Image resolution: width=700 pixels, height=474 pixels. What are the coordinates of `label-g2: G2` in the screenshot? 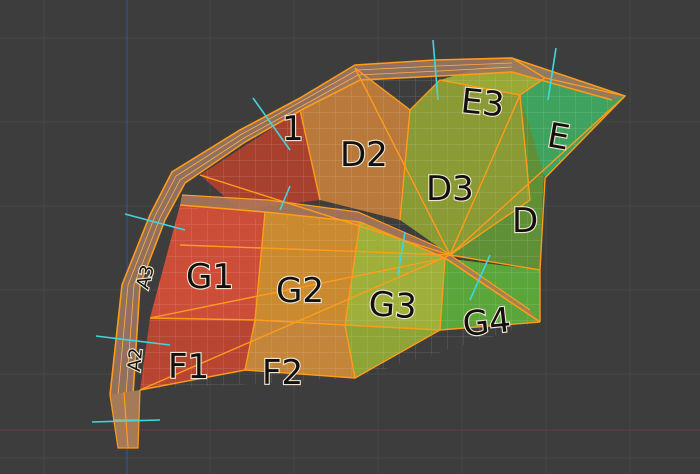 It's located at (300, 291).